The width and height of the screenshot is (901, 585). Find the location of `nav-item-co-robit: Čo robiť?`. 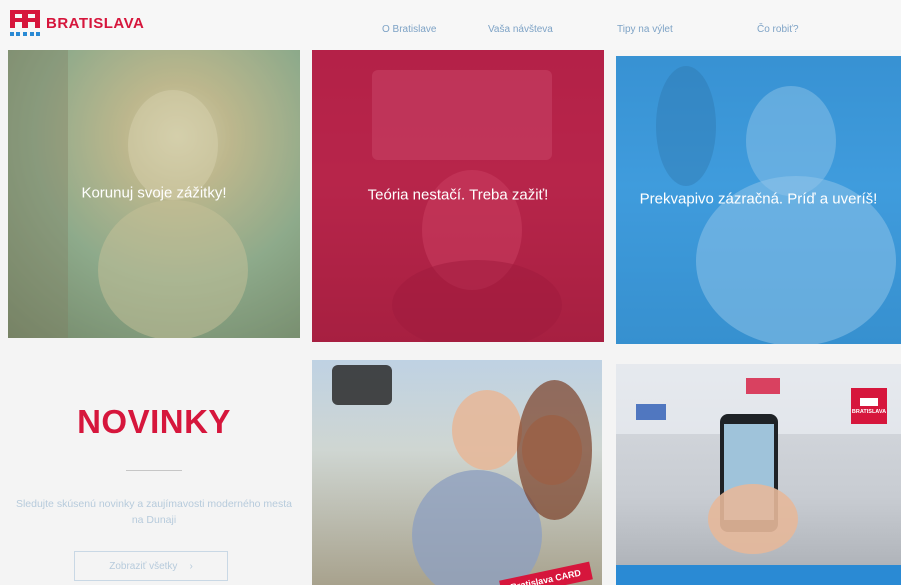

nav-item-co-robit: Čo robiť? is located at coordinates (778, 29).